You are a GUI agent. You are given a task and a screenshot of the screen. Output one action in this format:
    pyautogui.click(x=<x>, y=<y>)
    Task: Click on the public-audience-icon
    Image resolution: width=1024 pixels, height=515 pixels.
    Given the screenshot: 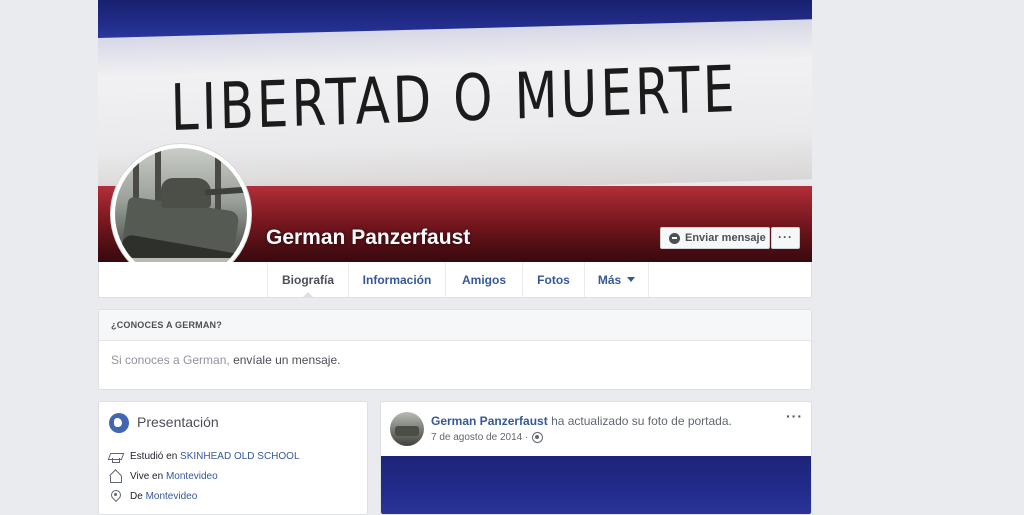 What is the action you would take?
    pyautogui.click(x=538, y=437)
    